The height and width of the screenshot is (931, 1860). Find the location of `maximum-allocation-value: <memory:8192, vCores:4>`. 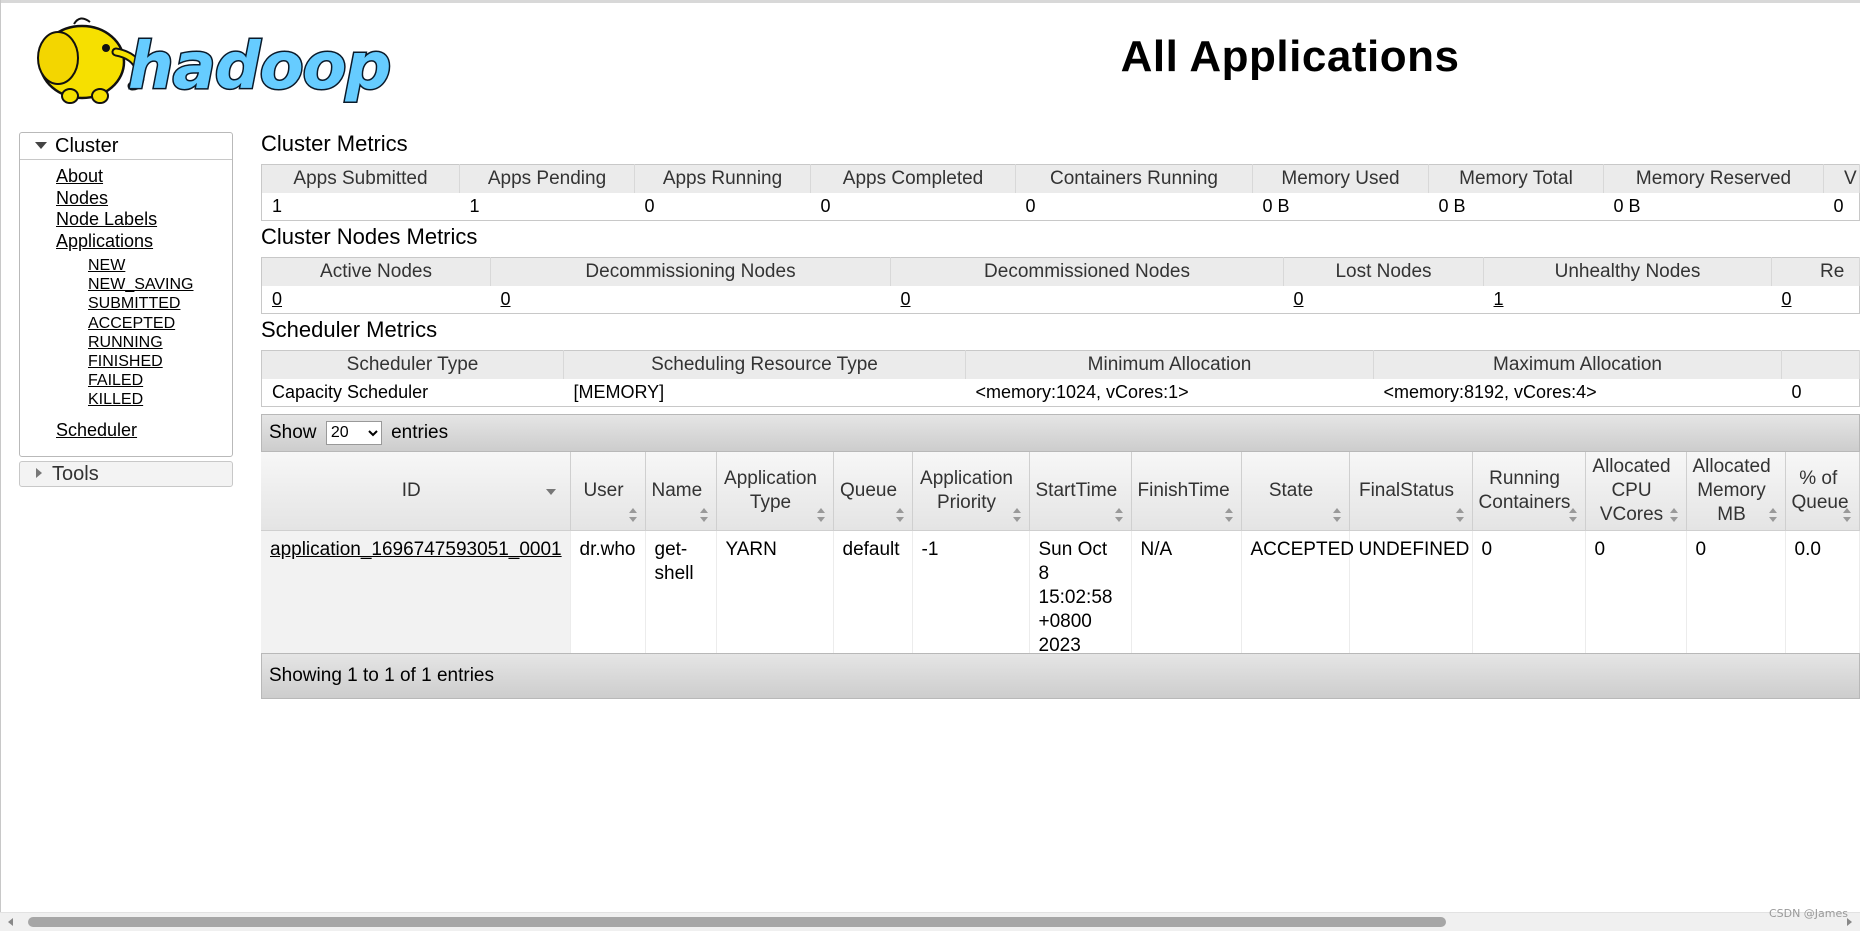

maximum-allocation-value: <memory:8192, vCores:4> is located at coordinates (1577, 393).